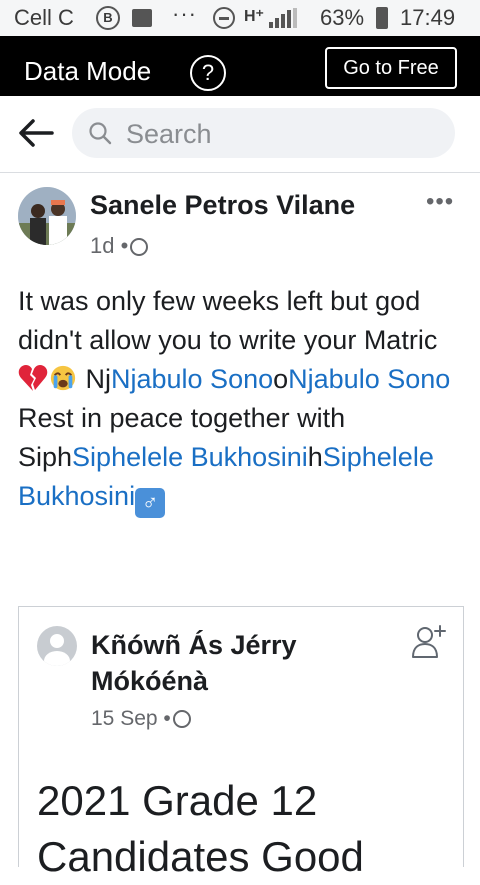 This screenshot has height=885, width=480. I want to click on post-meta: 1d •, so click(119, 246).